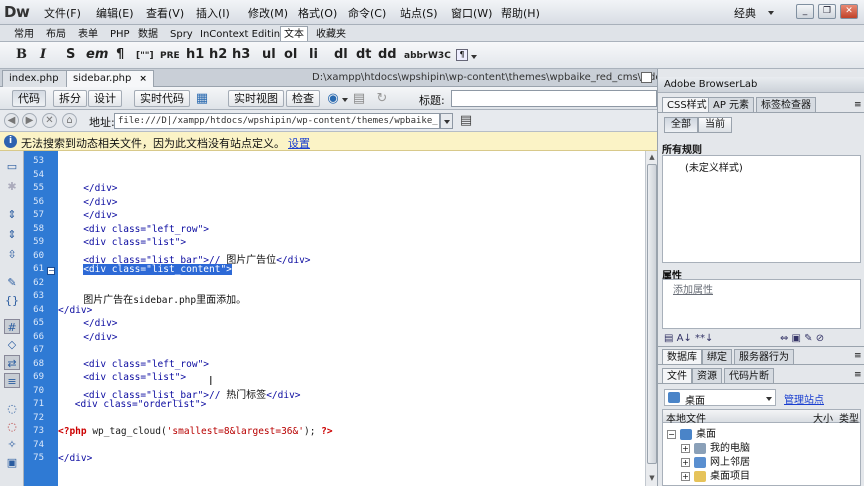  I want to click on word-wrap-icon: ⇄, so click(12, 362).